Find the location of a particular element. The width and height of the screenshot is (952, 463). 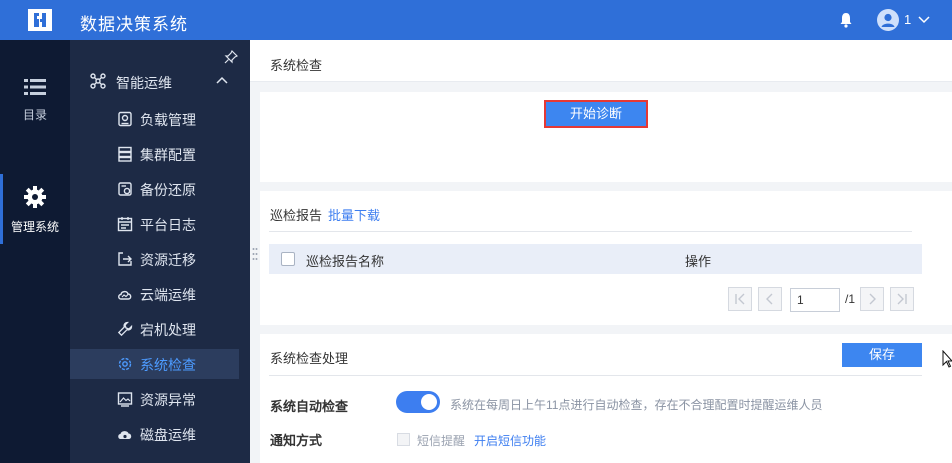

chevron-down-icon is located at coordinates (924, 19).